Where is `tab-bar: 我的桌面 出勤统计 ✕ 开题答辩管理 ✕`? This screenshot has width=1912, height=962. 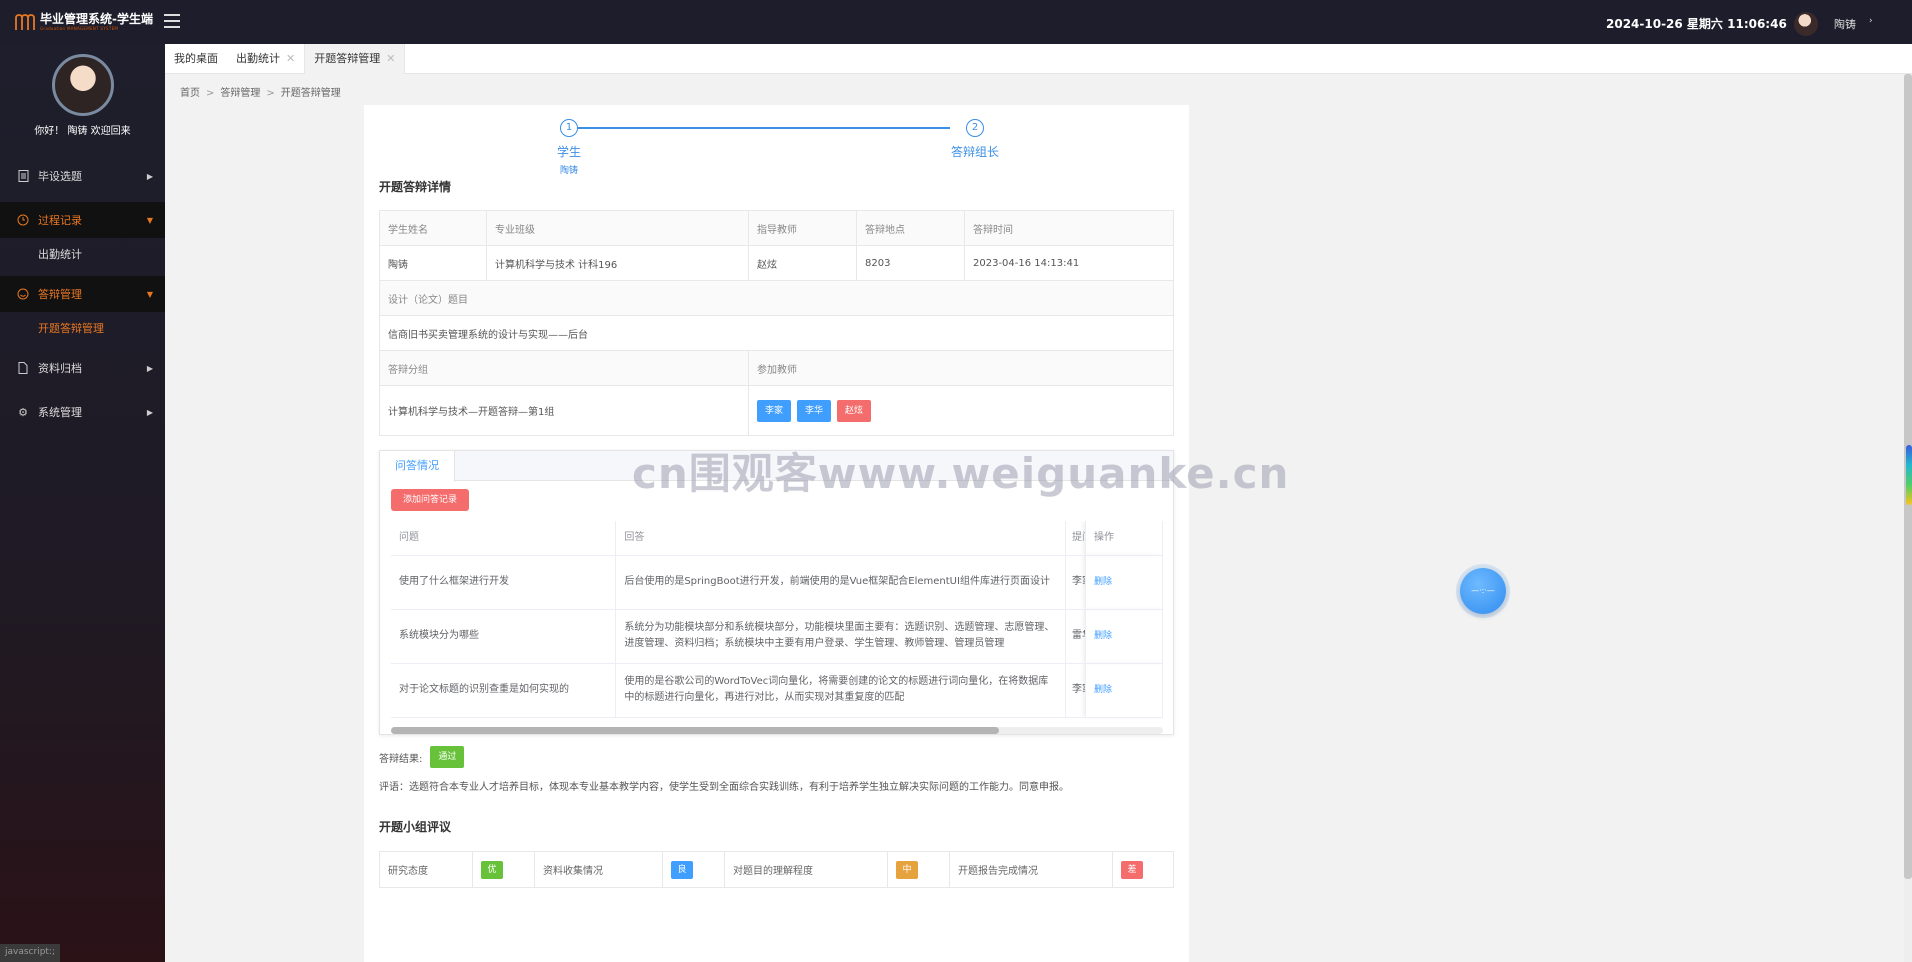
tab-bar: 我的桌面 出勤统计 ✕ 开题答辩管理 ✕ is located at coordinates (1038, 59).